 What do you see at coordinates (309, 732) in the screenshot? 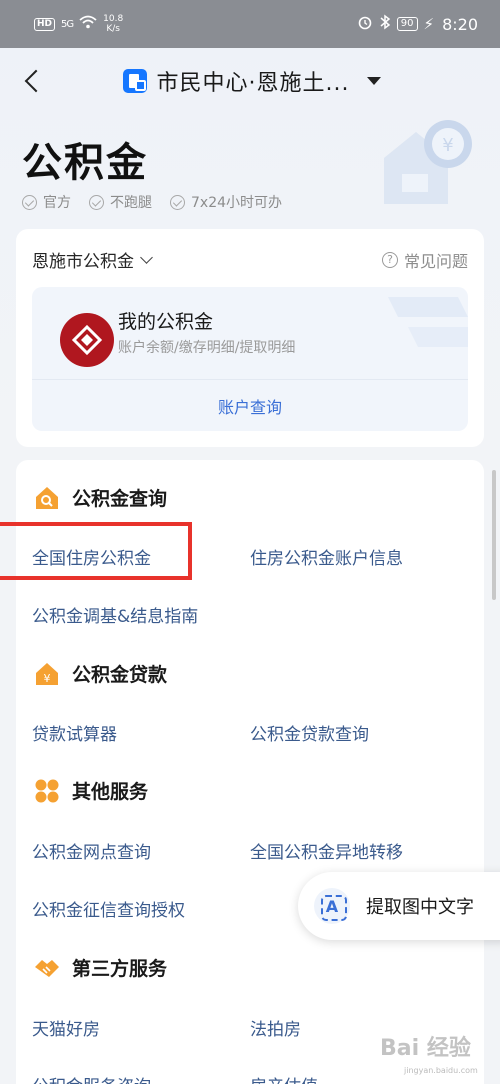
I see `service-loan-query: 公积金贷款查询` at bounding box center [309, 732].